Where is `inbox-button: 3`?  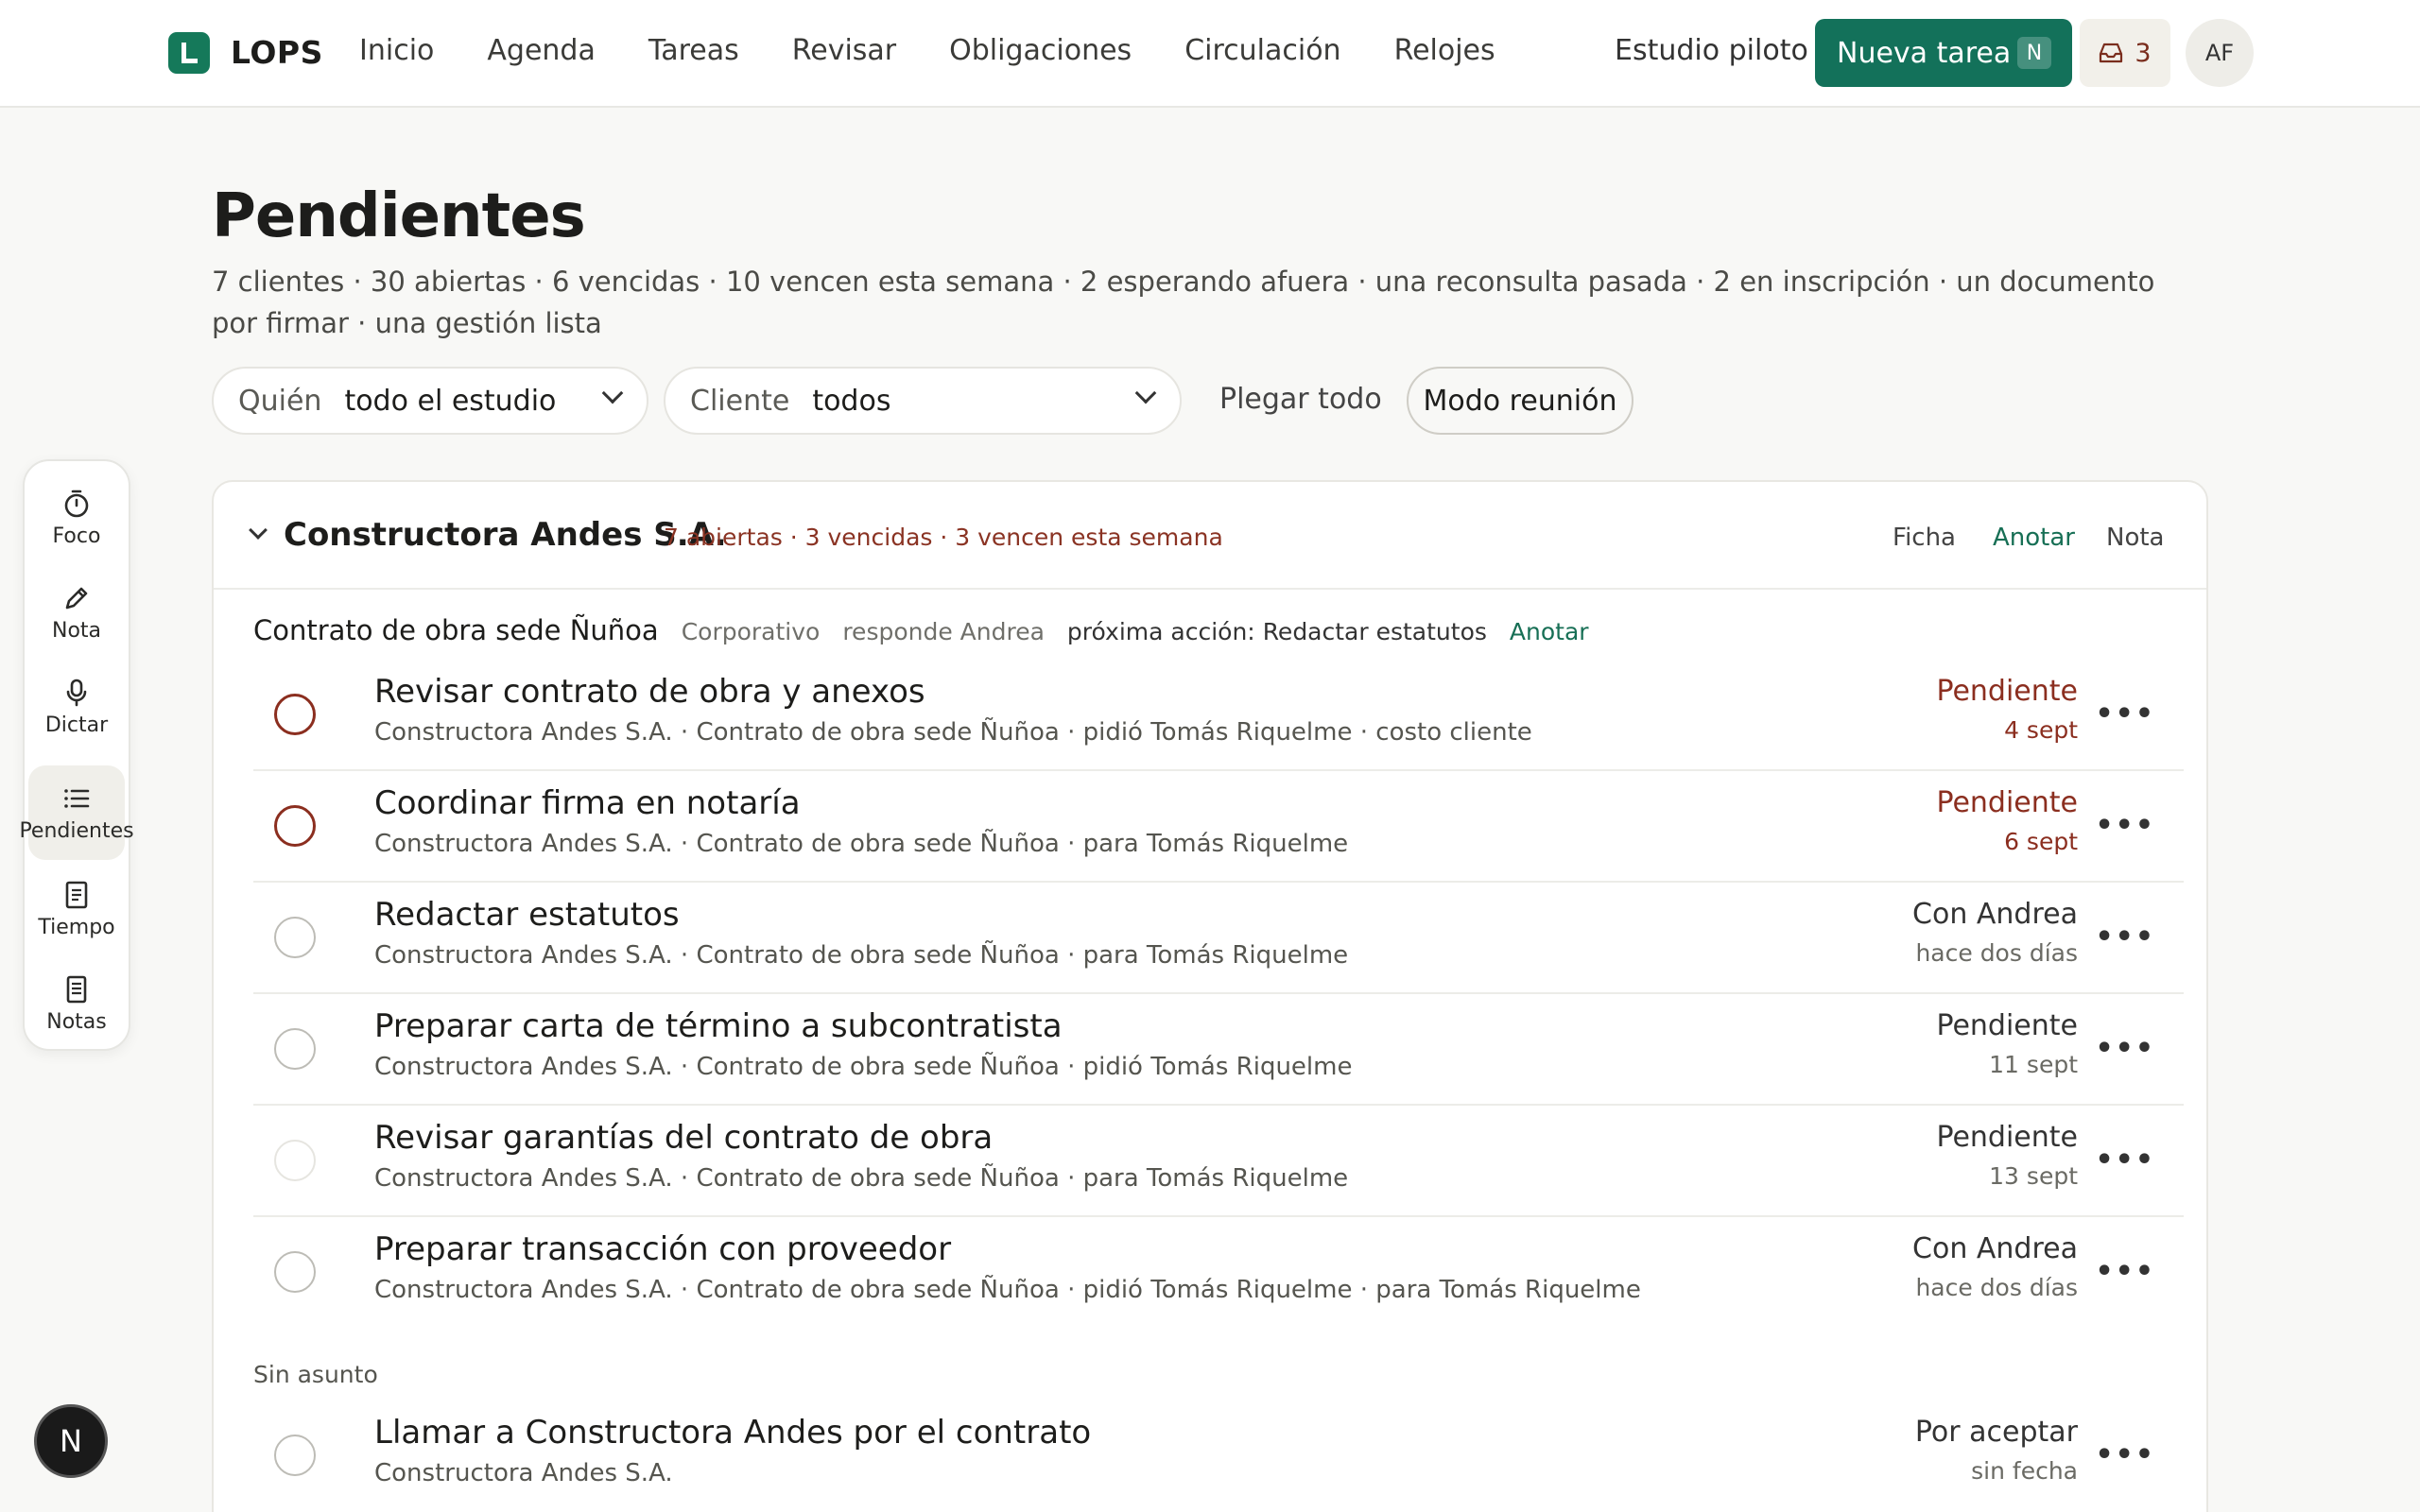 inbox-button: 3 is located at coordinates (2125, 53).